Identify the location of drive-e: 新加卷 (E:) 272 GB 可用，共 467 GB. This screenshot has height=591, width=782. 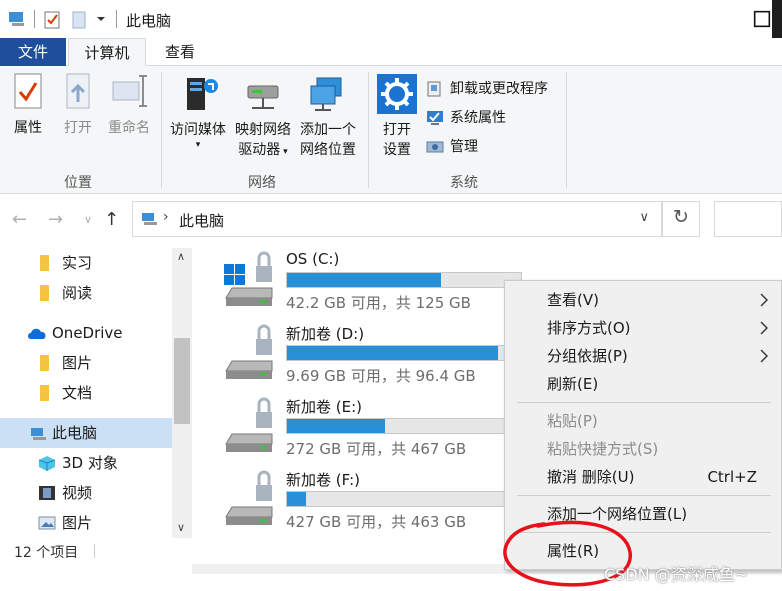
(372, 431).